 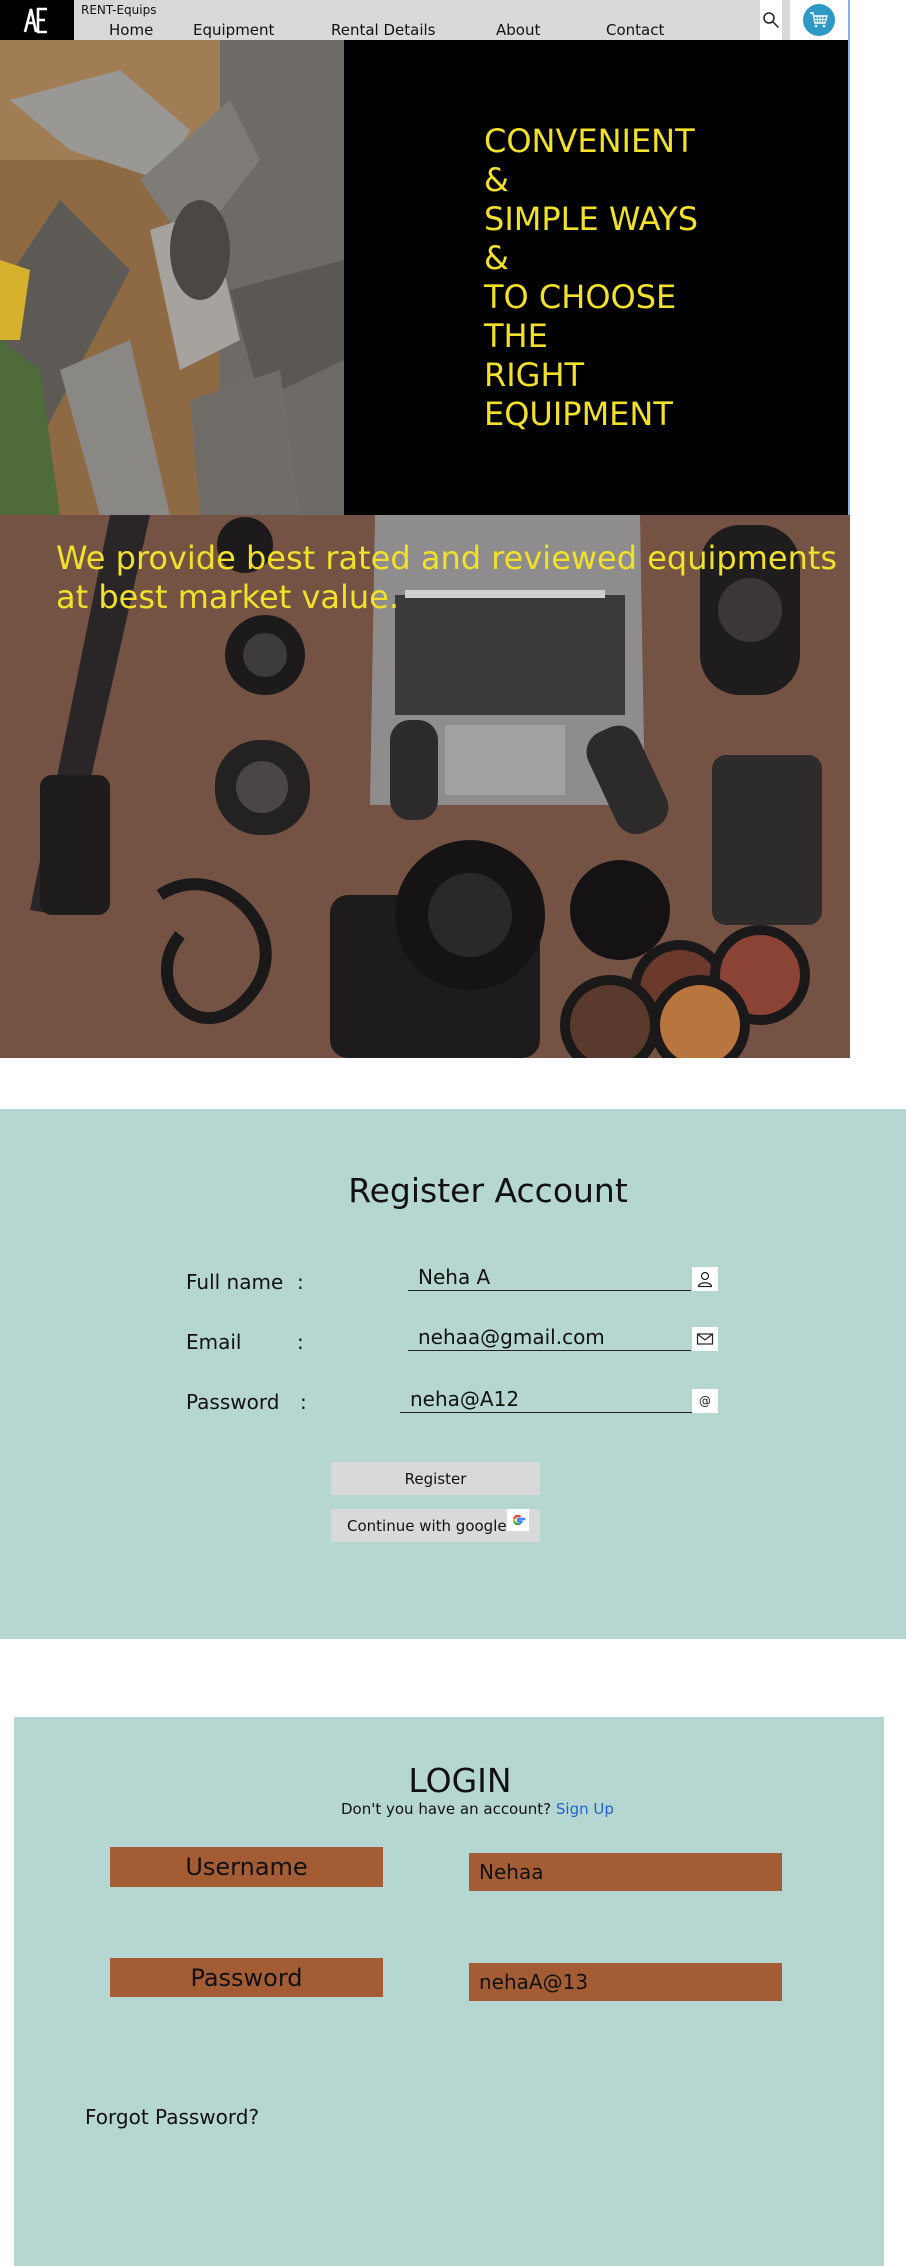 I want to click on hero-line: CONVENIENT, so click(x=589, y=141).